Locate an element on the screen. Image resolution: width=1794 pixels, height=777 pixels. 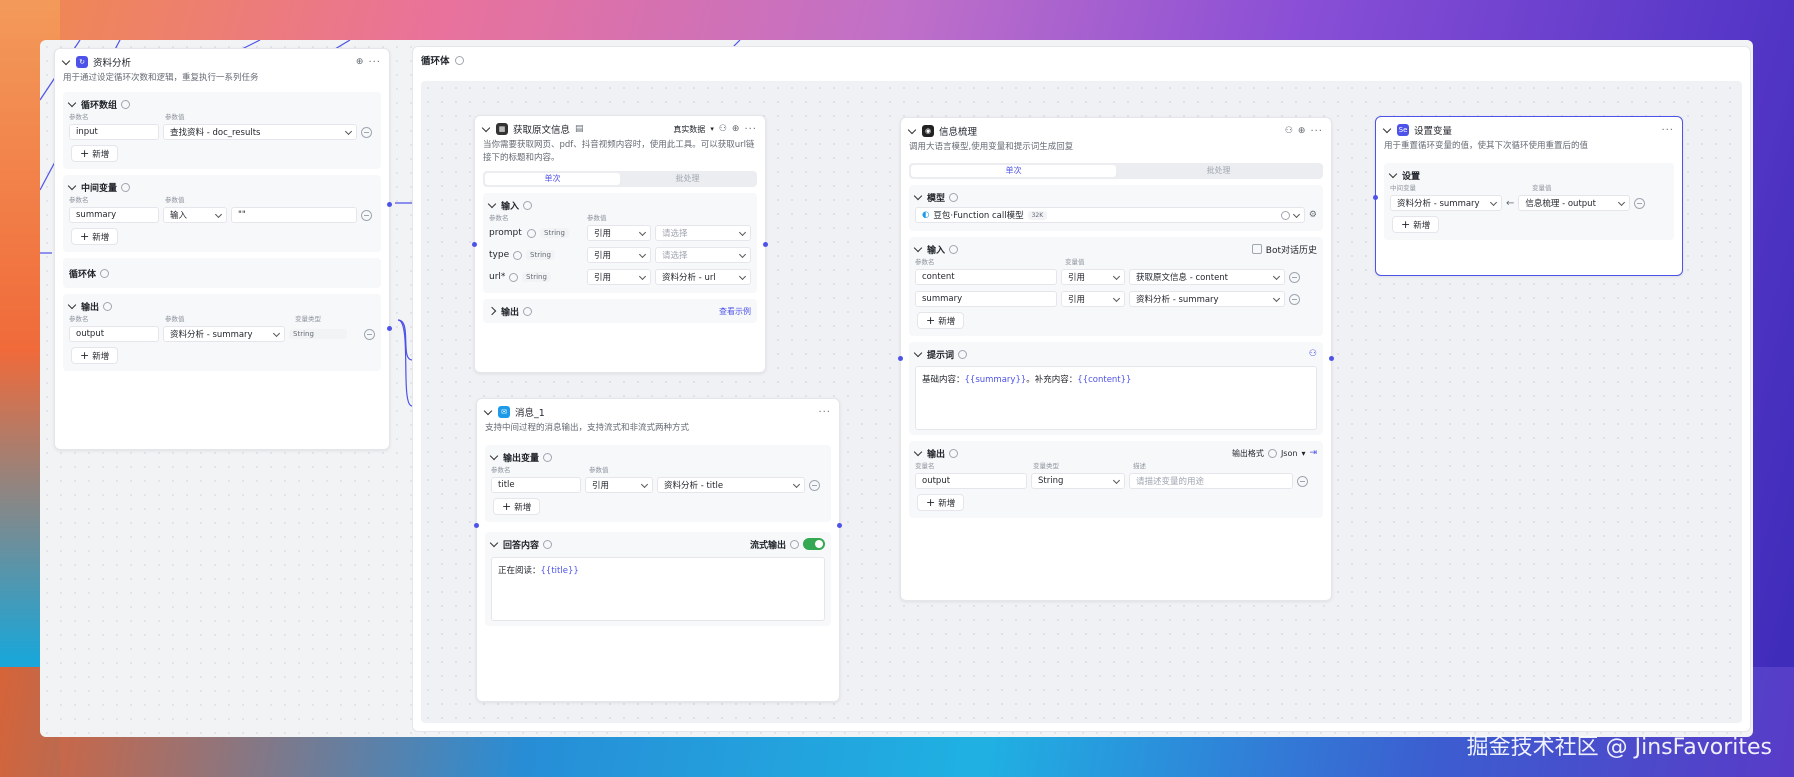
param-name-input: input is located at coordinates (114, 132).